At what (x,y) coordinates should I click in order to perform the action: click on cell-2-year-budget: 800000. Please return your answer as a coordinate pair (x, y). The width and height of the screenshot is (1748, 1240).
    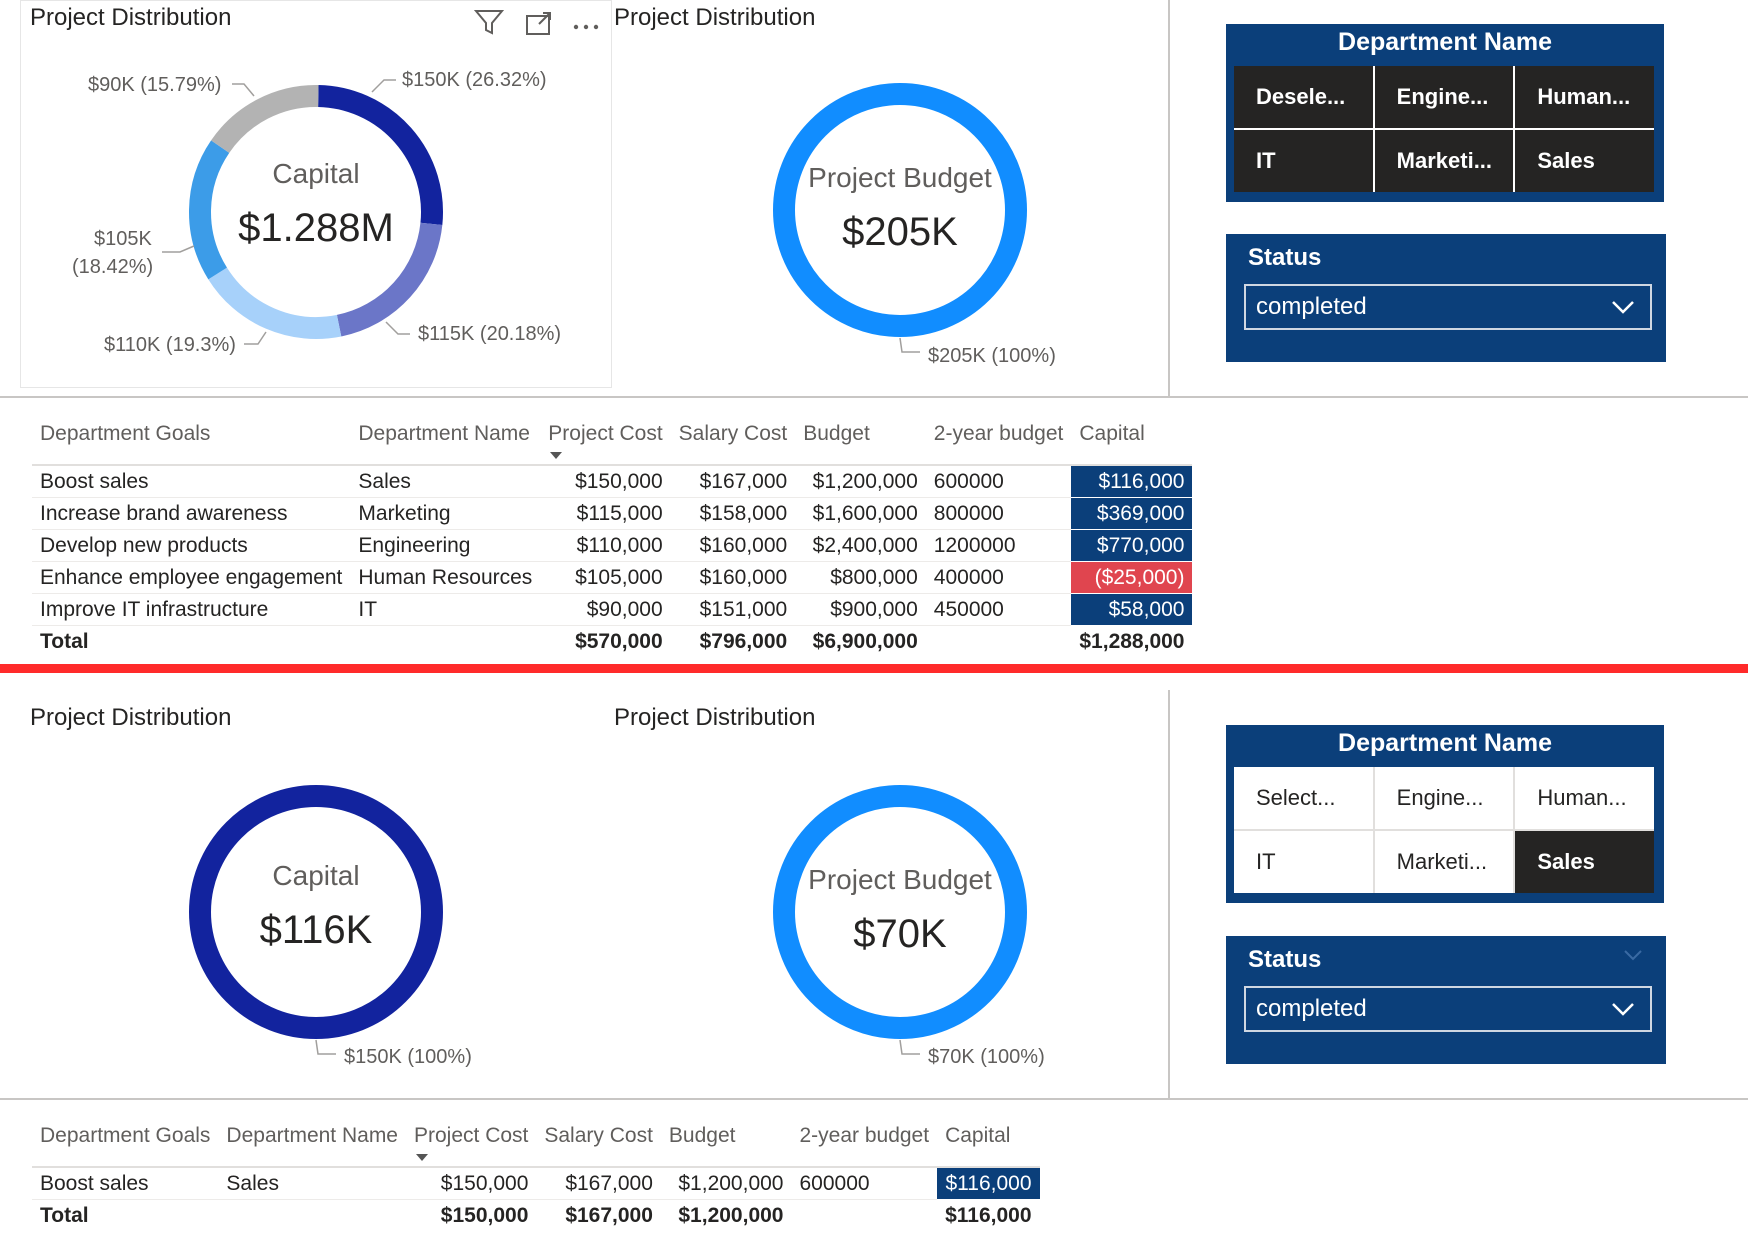
    Looking at the image, I should click on (998, 513).